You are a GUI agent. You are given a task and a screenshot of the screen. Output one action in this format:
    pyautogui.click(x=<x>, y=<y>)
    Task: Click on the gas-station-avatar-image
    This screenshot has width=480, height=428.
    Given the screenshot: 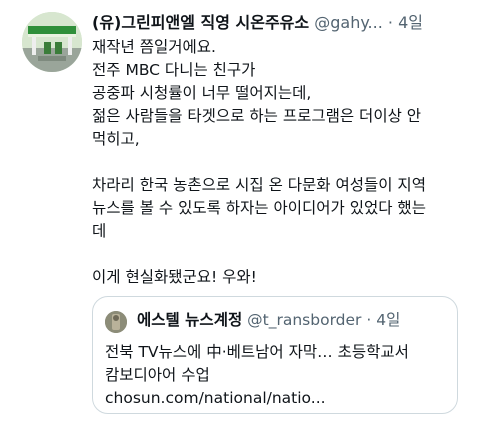 What is the action you would take?
    pyautogui.click(x=52, y=42)
    